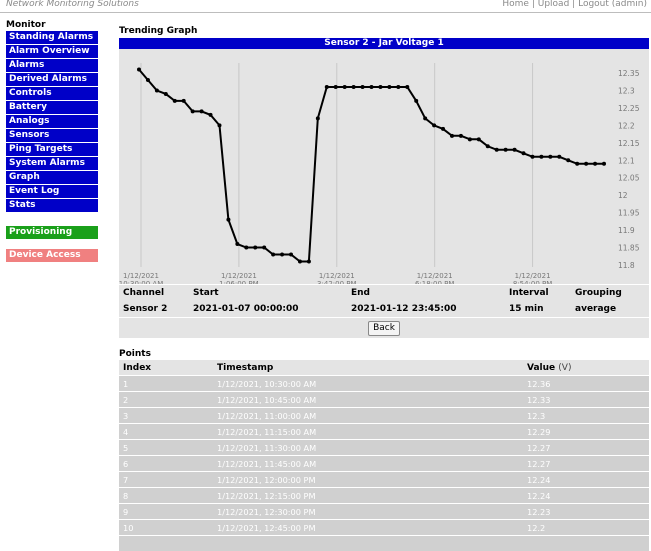  What do you see at coordinates (384, 543) in the screenshot?
I see `table-row` at bounding box center [384, 543].